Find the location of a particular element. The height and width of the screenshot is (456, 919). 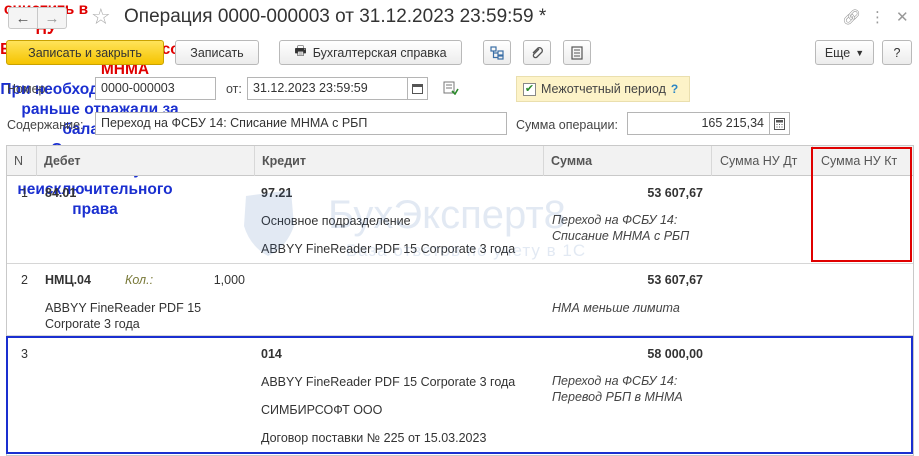

content-label: Содержание: is located at coordinates (45, 125).